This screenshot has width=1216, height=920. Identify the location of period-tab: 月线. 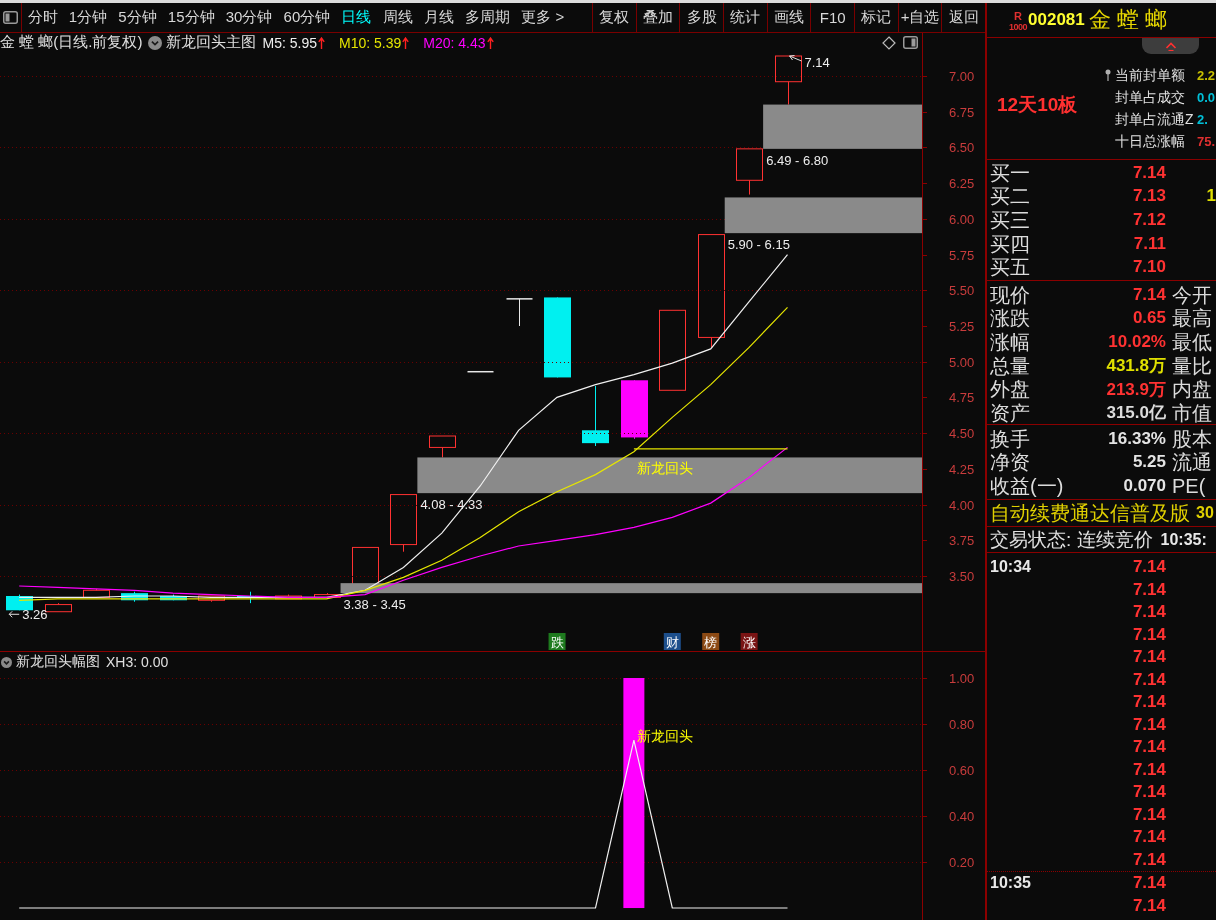
(439, 17).